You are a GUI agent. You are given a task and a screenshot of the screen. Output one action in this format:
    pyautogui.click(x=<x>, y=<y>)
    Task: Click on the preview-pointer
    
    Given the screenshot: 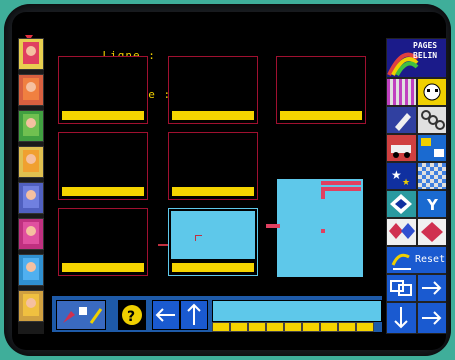 What is the action you would take?
    pyautogui.click(x=273, y=226)
    